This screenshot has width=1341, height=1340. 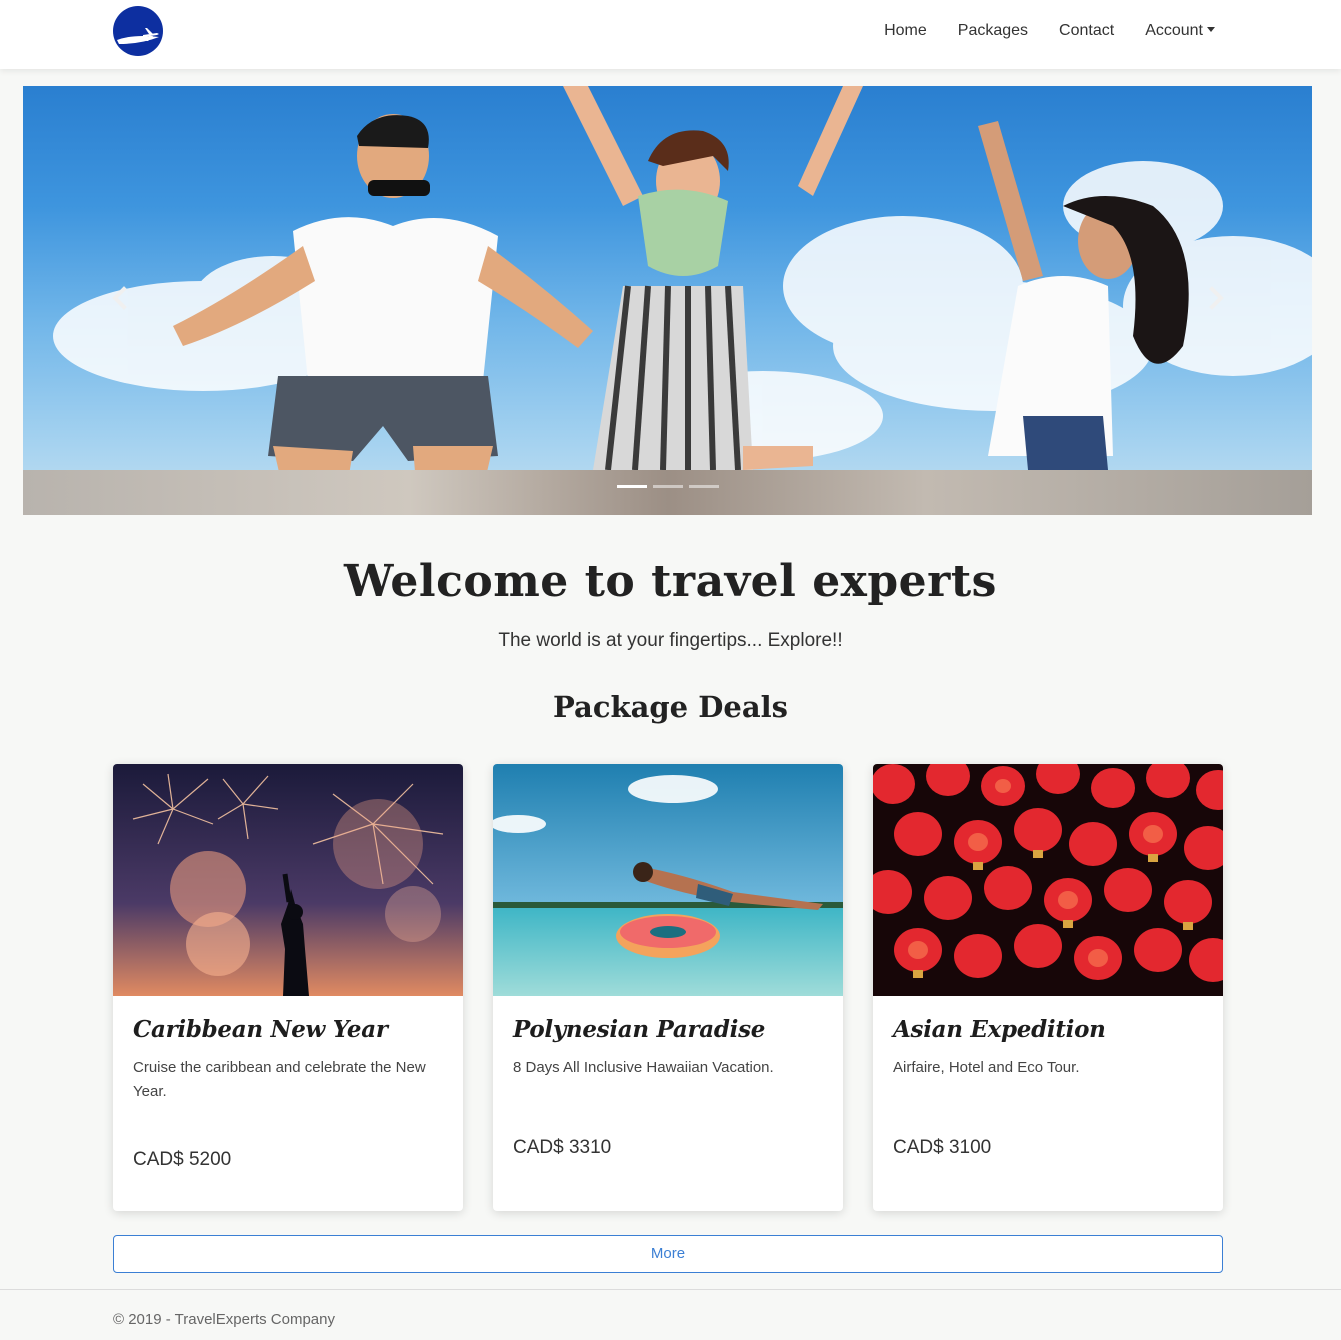 What do you see at coordinates (288, 880) in the screenshot?
I see `fireworks-image` at bounding box center [288, 880].